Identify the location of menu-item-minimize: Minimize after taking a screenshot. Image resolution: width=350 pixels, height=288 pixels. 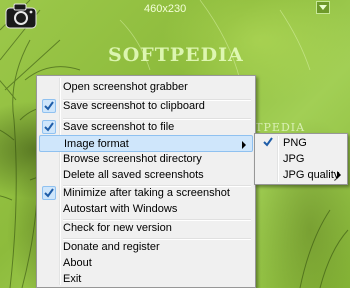
(146, 193).